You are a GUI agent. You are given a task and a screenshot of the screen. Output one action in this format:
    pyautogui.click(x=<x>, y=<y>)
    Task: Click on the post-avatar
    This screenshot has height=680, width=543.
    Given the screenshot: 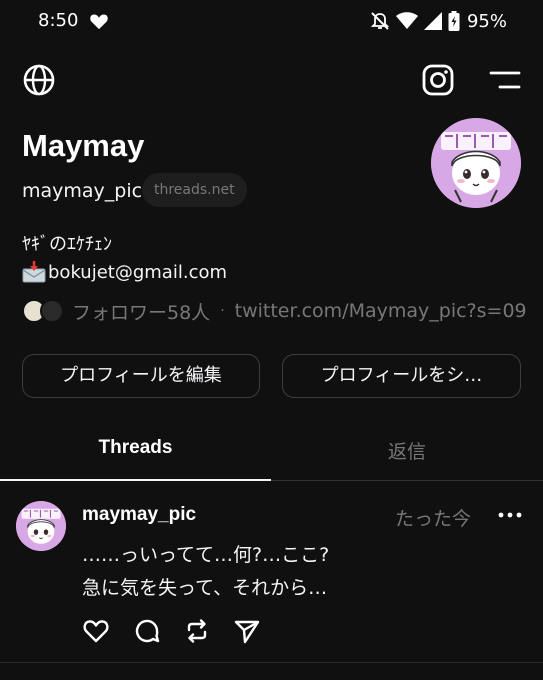 What is the action you would take?
    pyautogui.click(x=41, y=526)
    